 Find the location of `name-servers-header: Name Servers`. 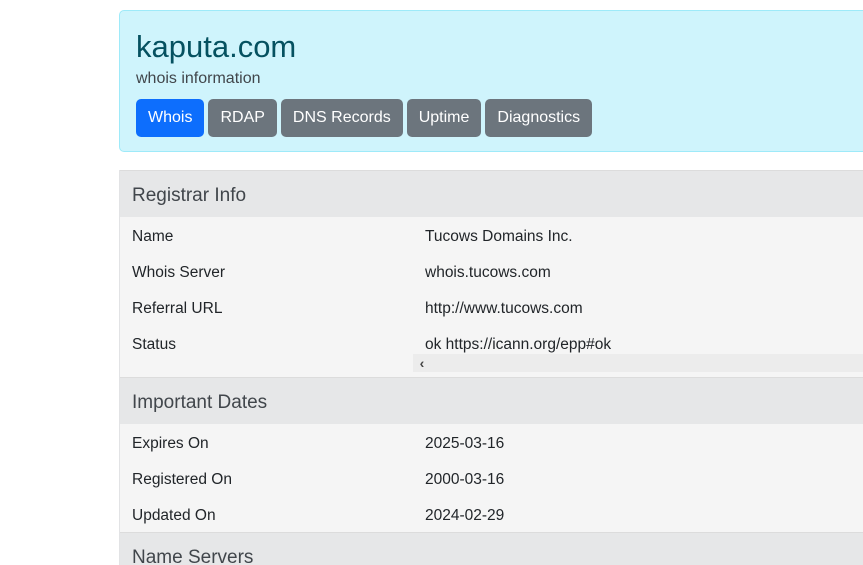

name-servers-header: Name Servers is located at coordinates (491, 548).